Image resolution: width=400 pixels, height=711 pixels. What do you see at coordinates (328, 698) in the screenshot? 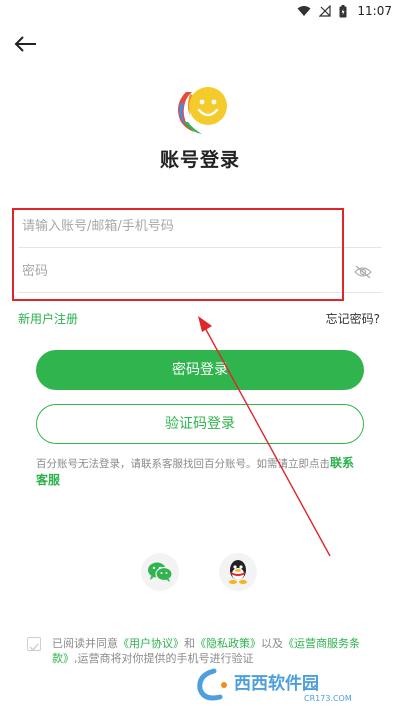
I see `watermark-url: CR173.COM` at bounding box center [328, 698].